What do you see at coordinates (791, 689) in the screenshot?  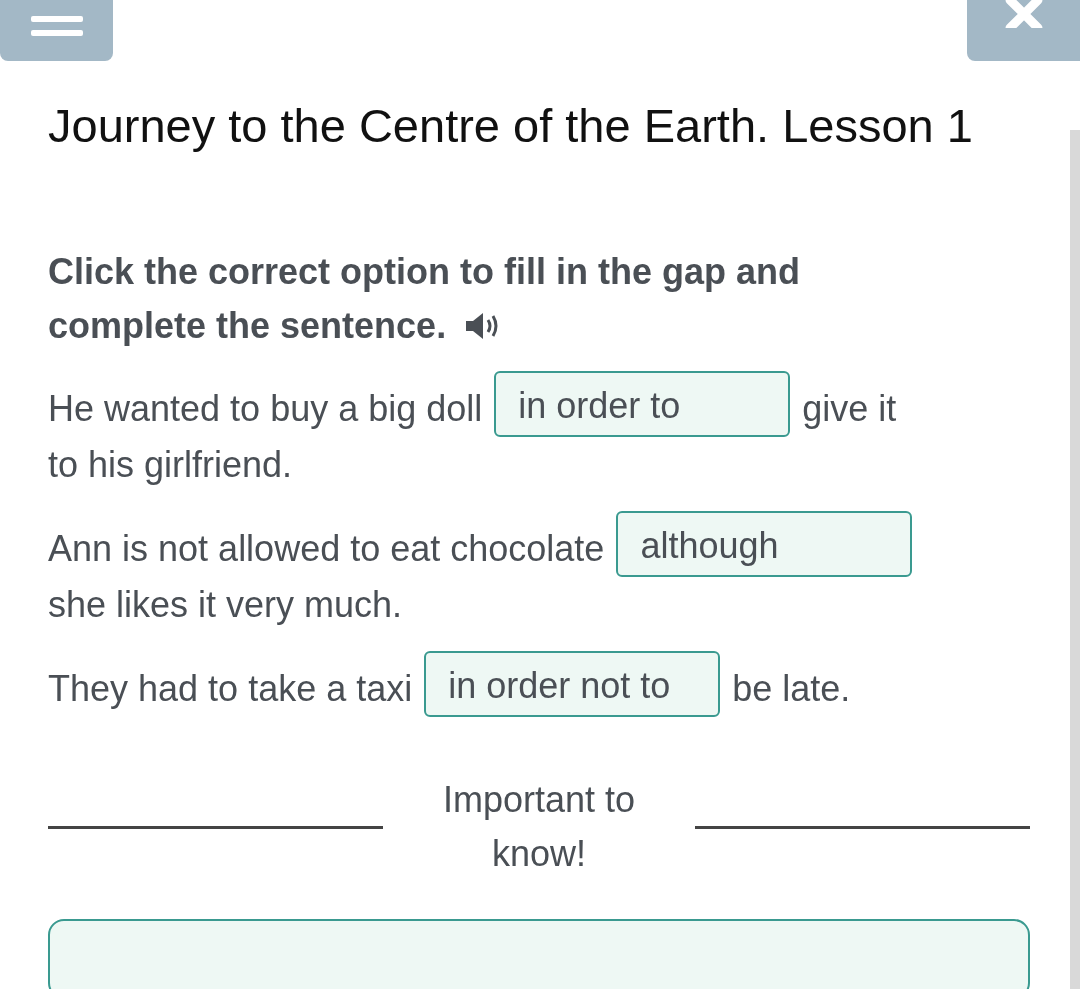 I see `sentence-text: be late.` at bounding box center [791, 689].